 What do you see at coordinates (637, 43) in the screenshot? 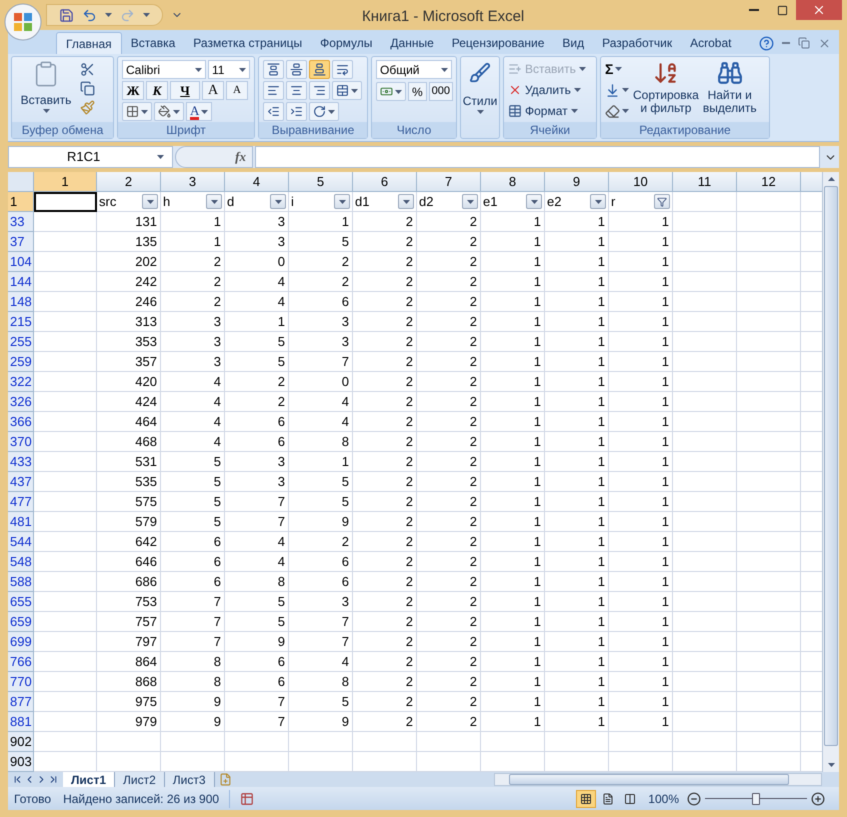
I see `ribbon-tab: Разработчик` at bounding box center [637, 43].